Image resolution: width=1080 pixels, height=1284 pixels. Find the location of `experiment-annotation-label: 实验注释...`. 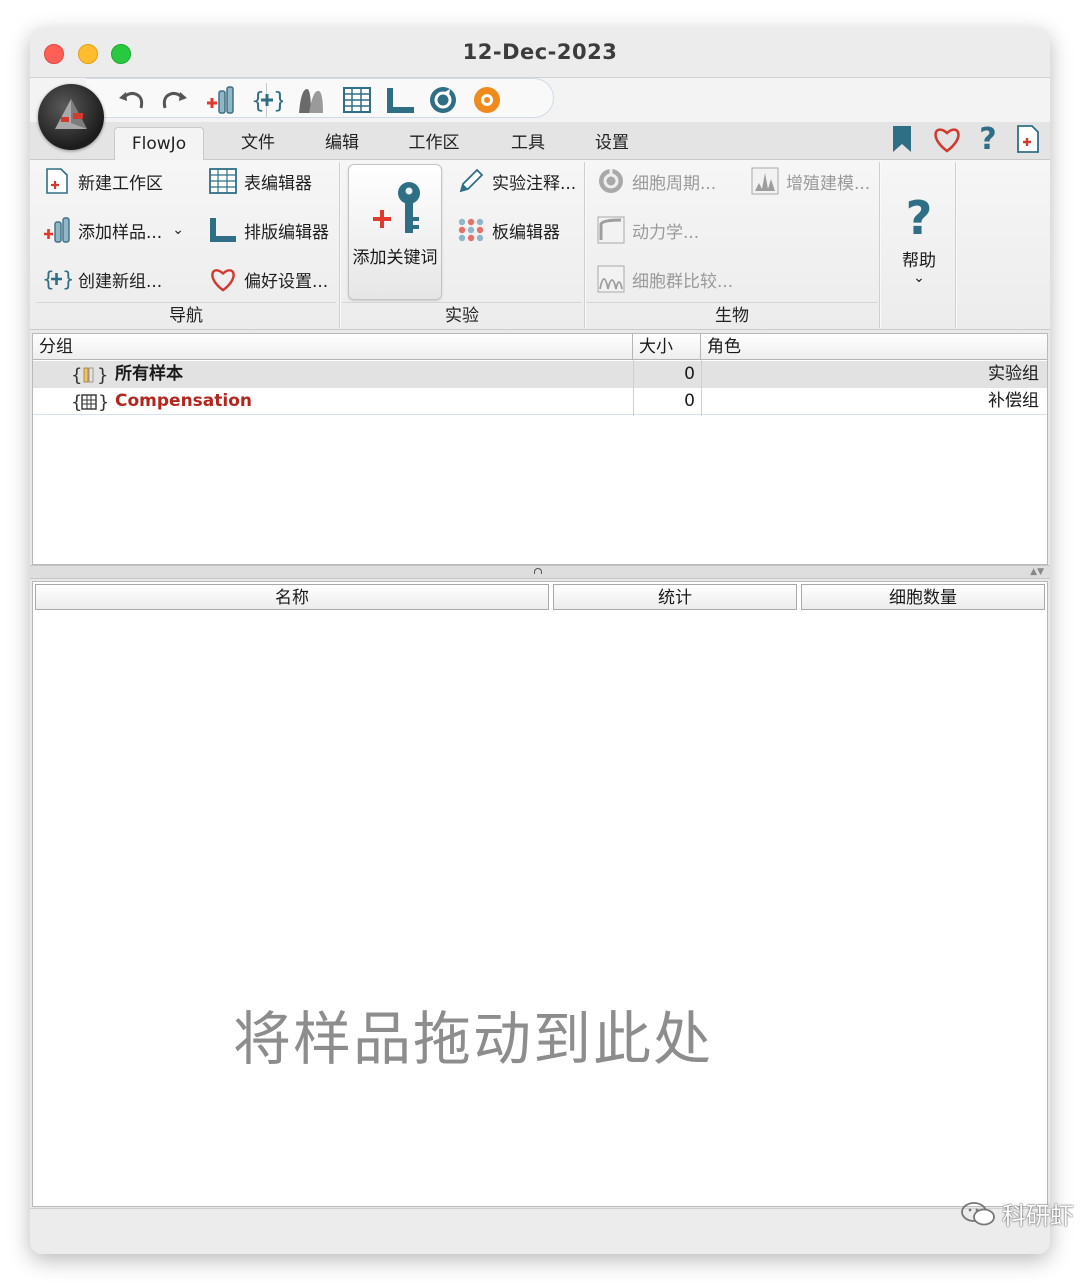

experiment-annotation-label: 实验注释... is located at coordinates (534, 183).